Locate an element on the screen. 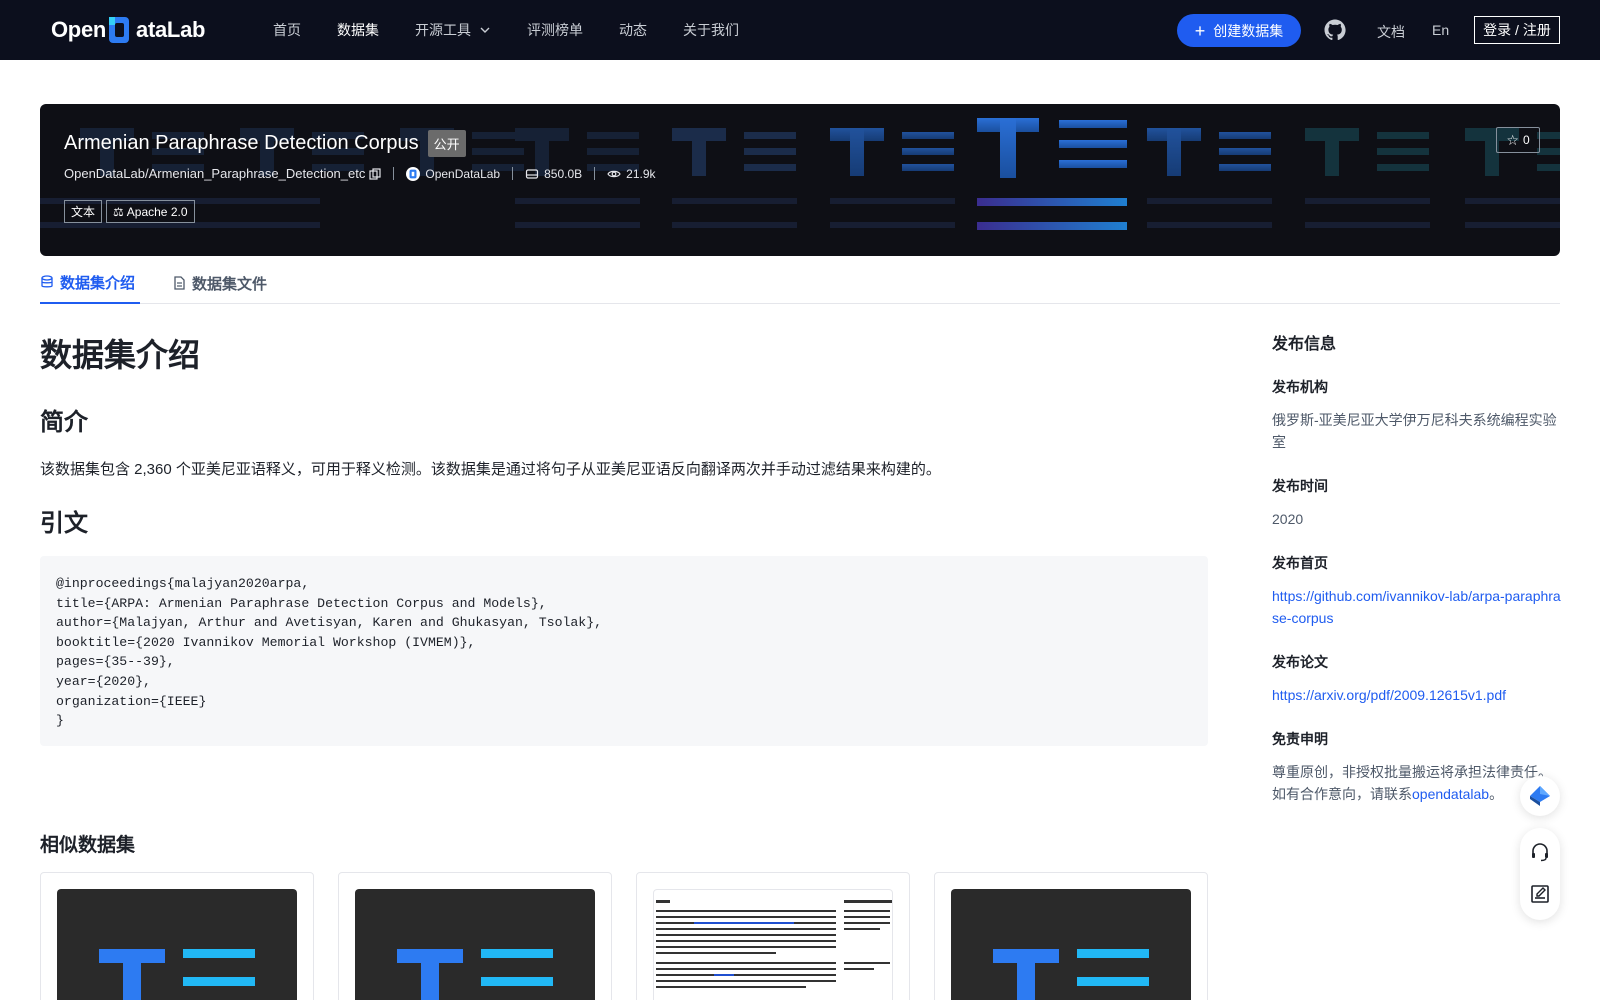 The width and height of the screenshot is (1600, 1000). dataset-size: 850.0B is located at coordinates (563, 173).